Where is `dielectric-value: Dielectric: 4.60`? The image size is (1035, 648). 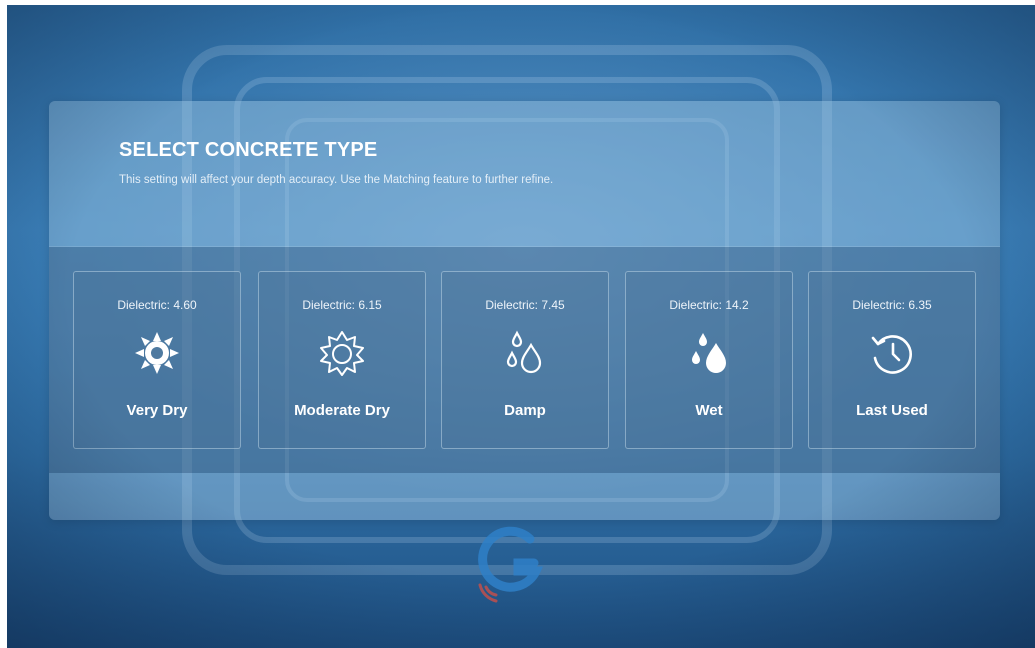 dielectric-value: Dielectric: 4.60 is located at coordinates (157, 305).